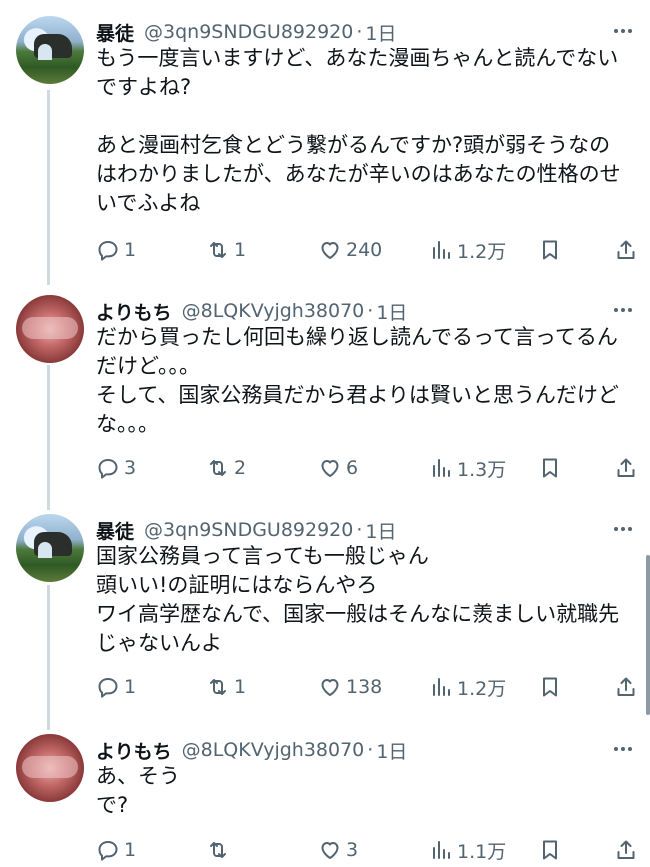 This screenshot has width=650, height=867. Describe the element at coordinates (130, 468) in the screenshot. I see `reply-count: 3` at that location.